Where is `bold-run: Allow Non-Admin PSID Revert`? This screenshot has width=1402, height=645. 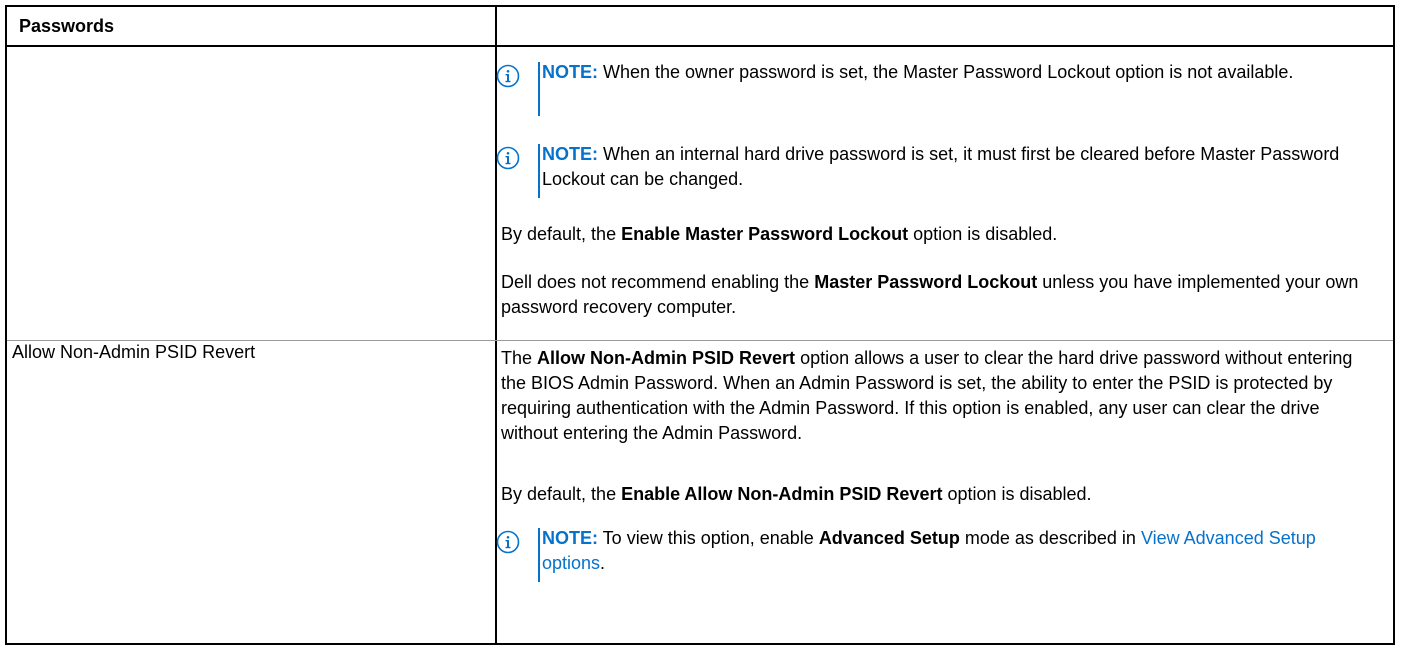
bold-run: Allow Non-Admin PSID Revert is located at coordinates (666, 358).